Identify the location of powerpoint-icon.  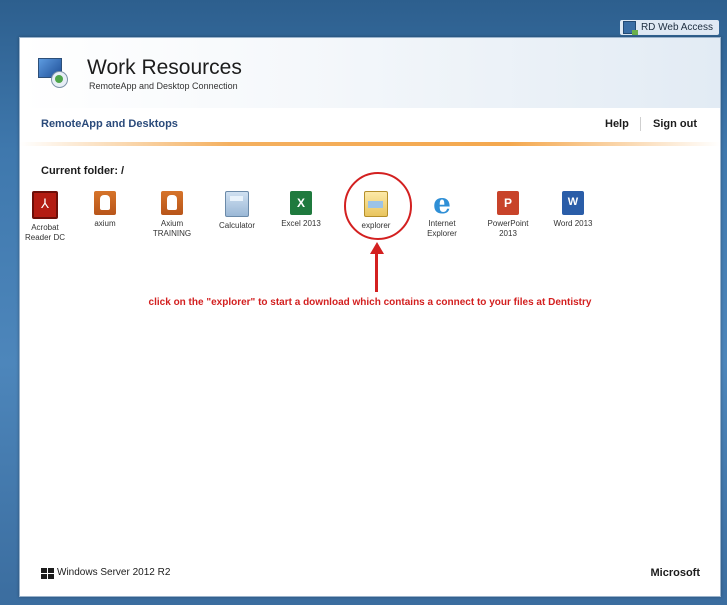
(508, 203).